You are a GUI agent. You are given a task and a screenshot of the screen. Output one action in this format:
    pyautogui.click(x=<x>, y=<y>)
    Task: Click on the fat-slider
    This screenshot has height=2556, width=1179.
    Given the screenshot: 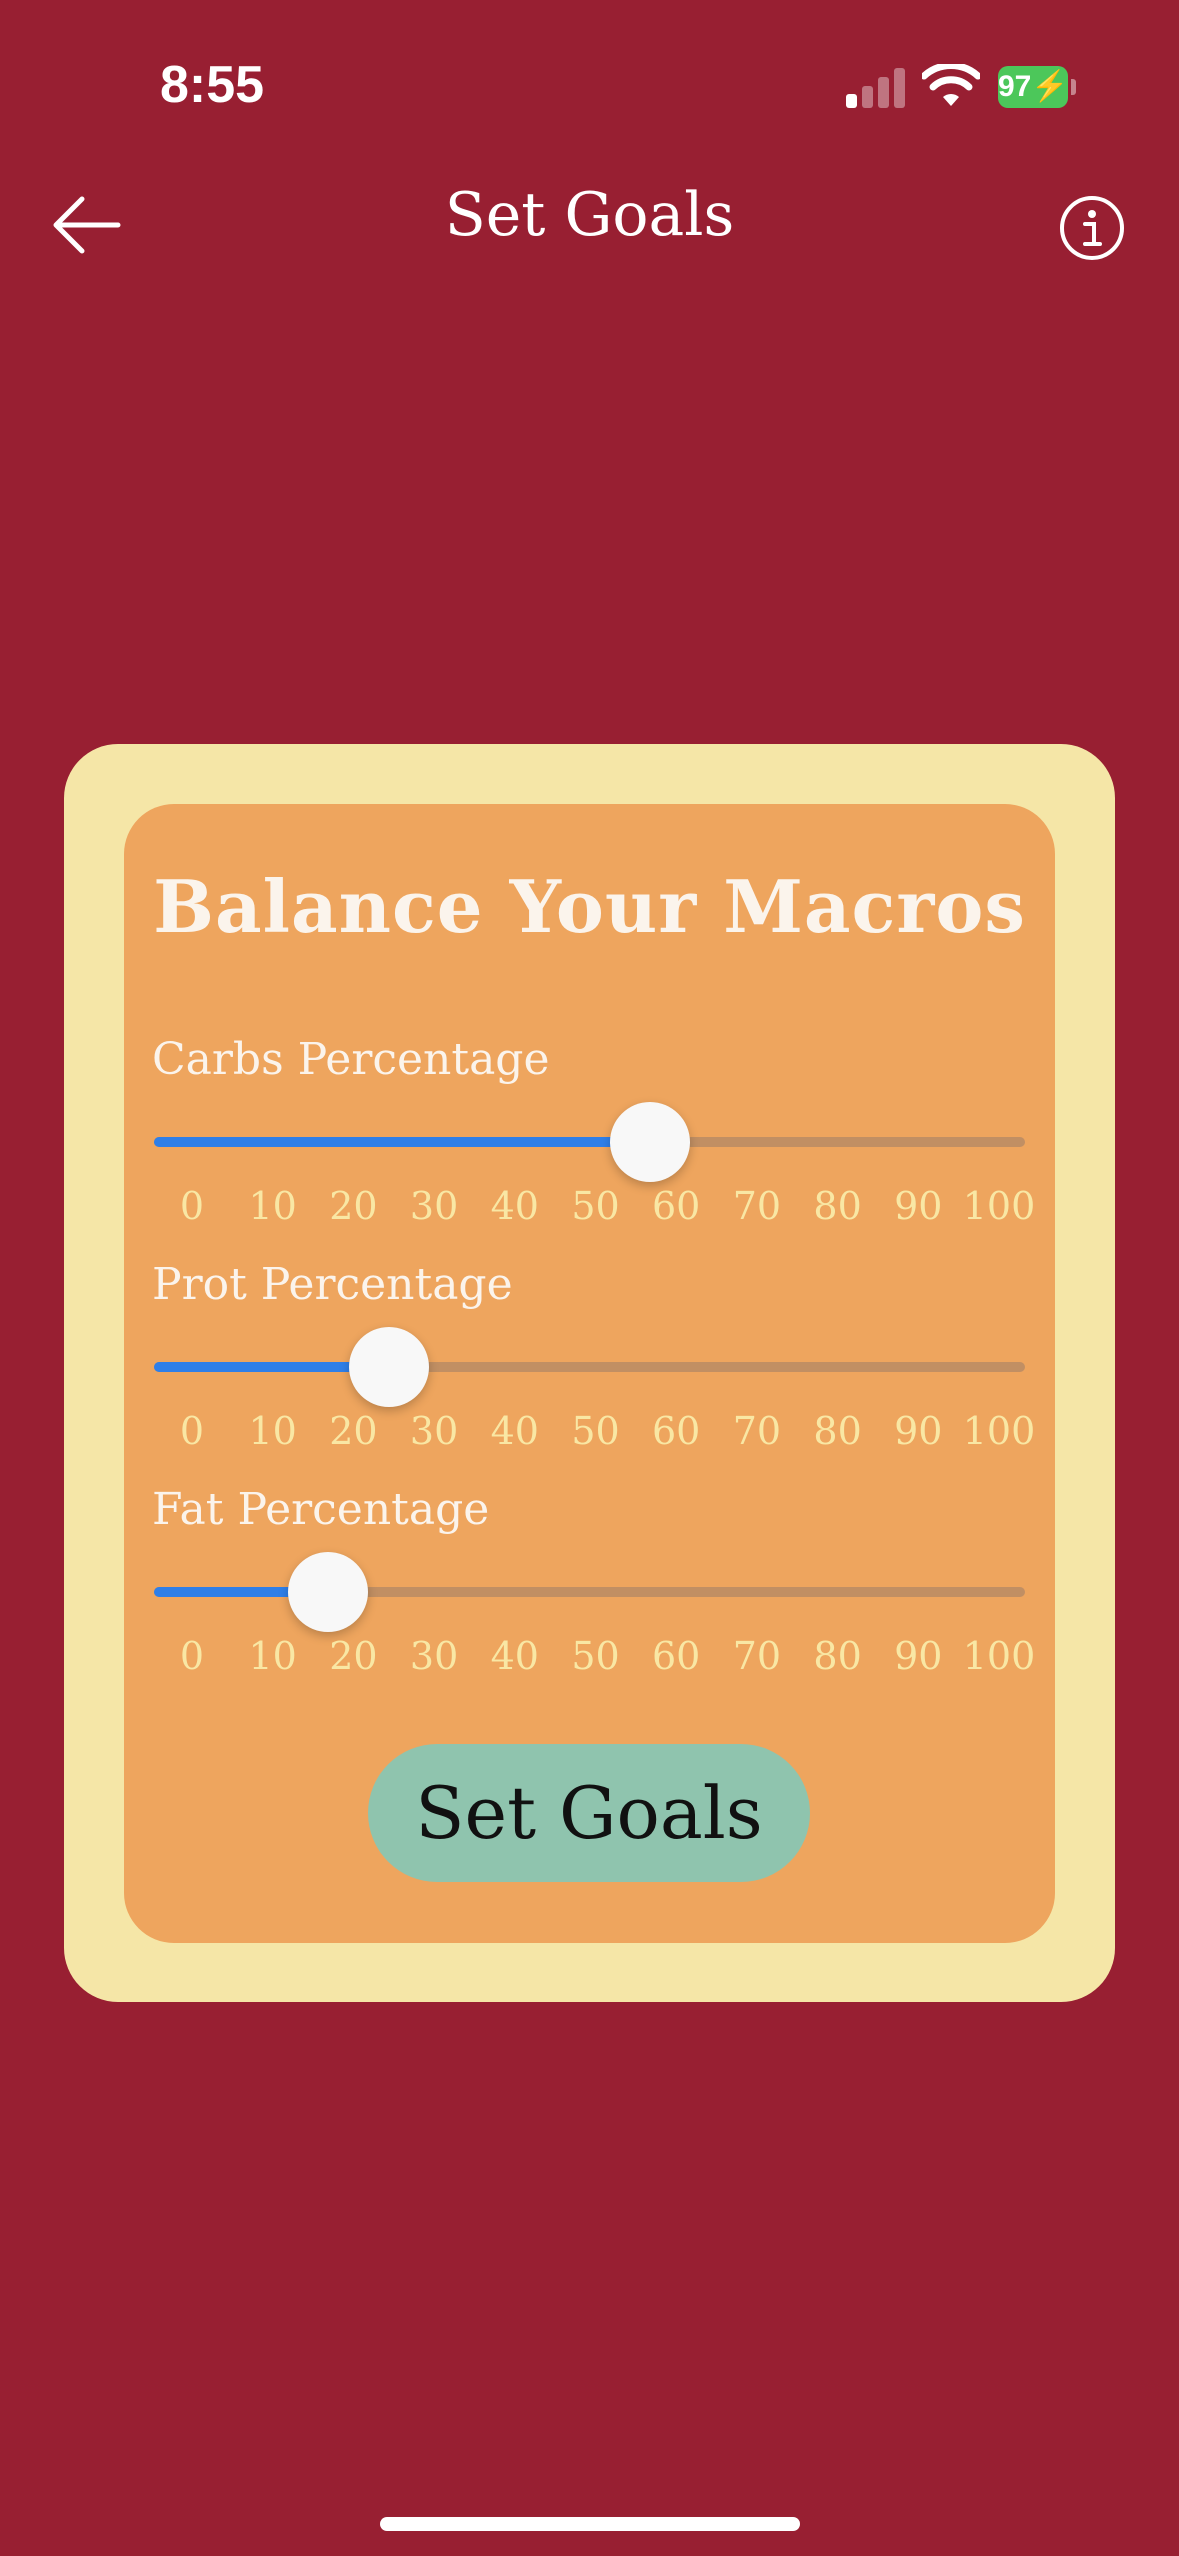 What is the action you would take?
    pyautogui.click(x=589, y=1592)
    